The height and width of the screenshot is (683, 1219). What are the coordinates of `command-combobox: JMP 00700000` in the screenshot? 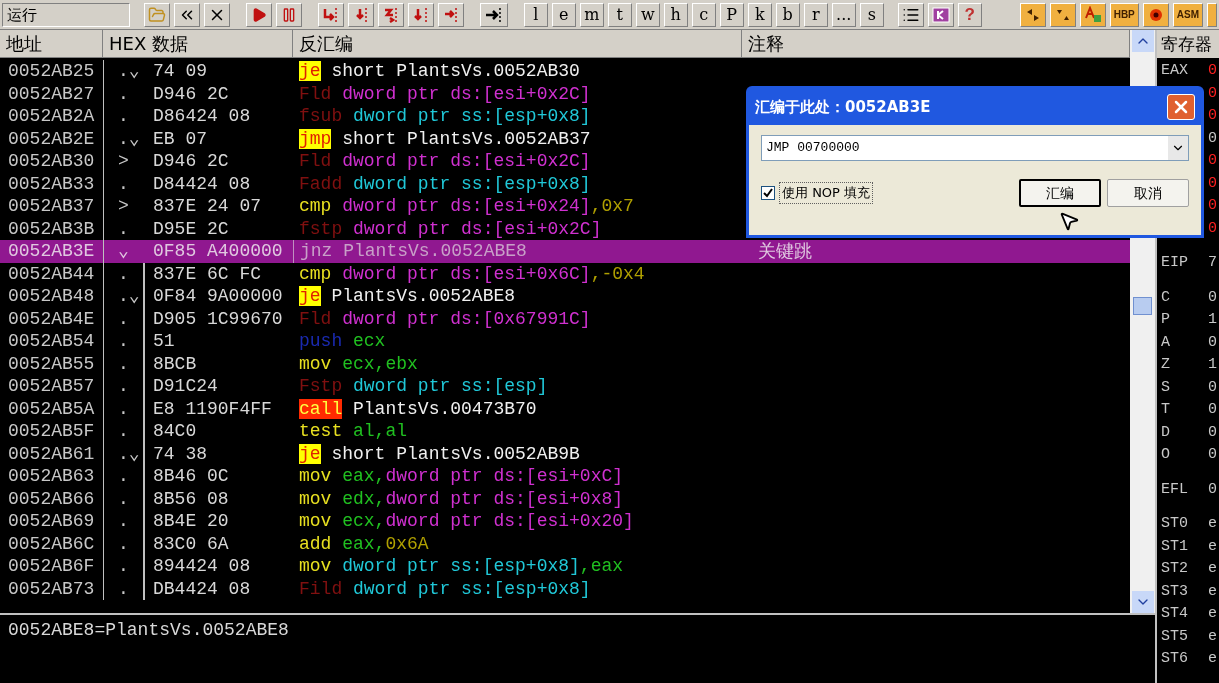 It's located at (975, 148).